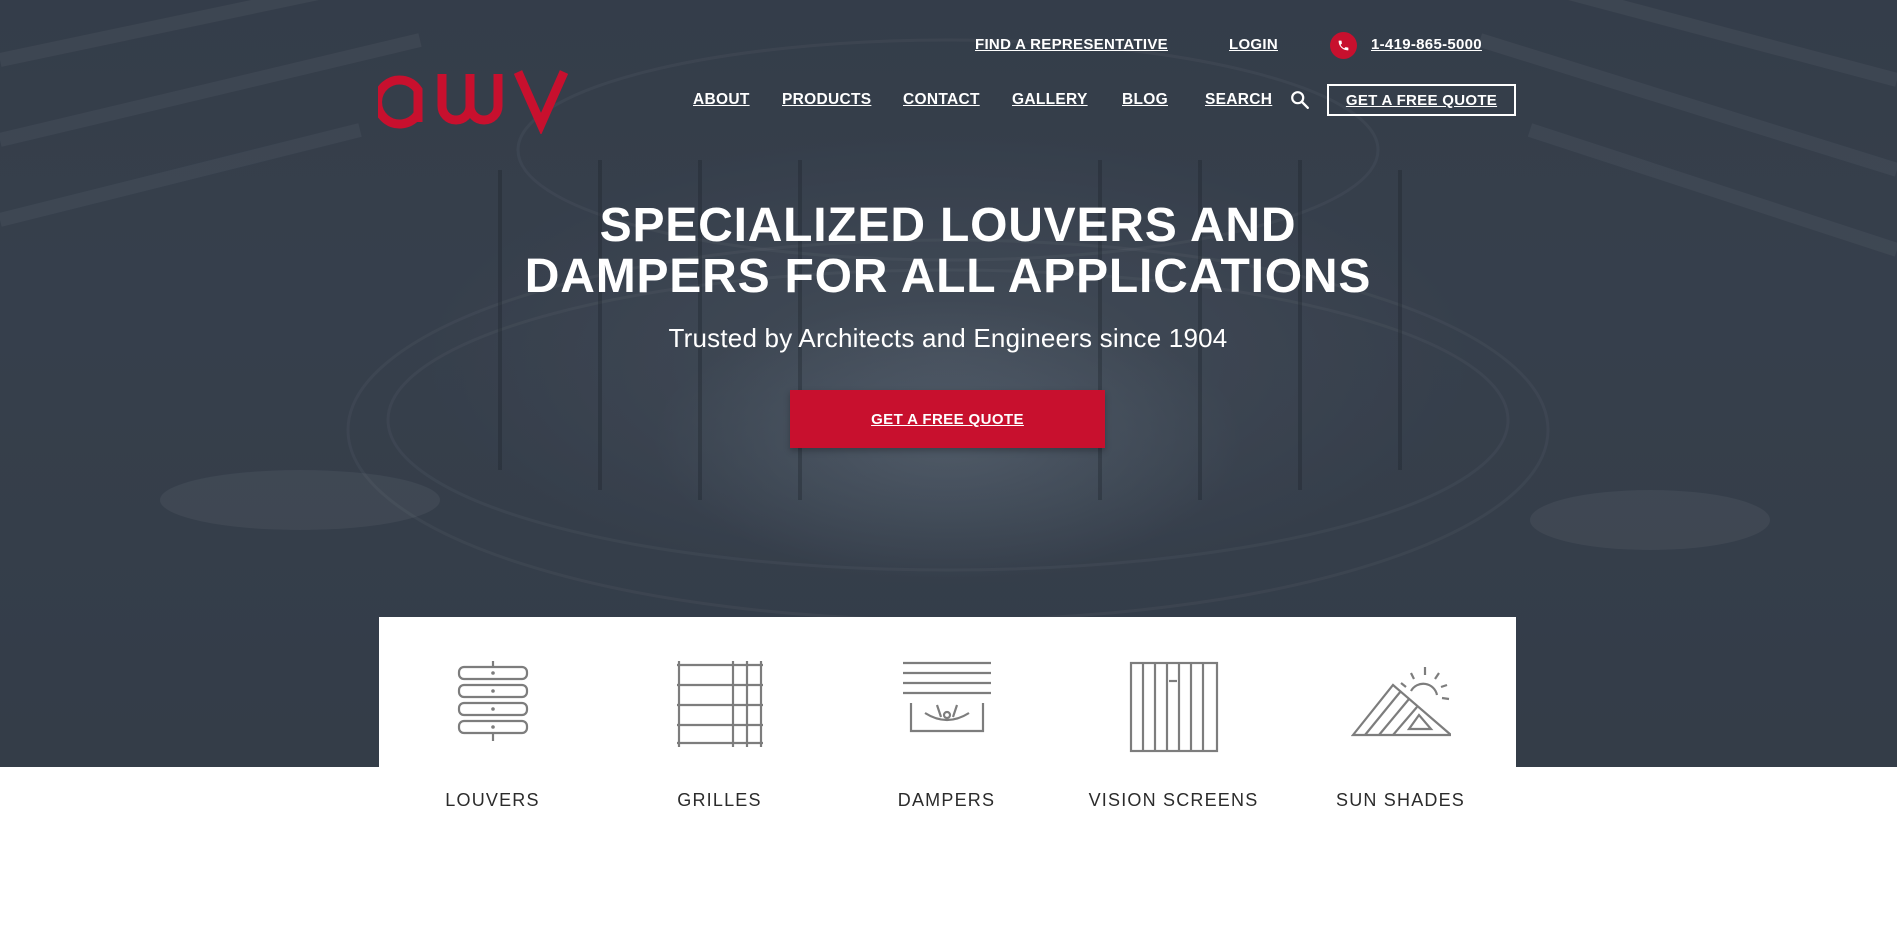  Describe the element at coordinates (1421, 100) in the screenshot. I see `header-quote-button: GET A FREE QUOTE` at that location.